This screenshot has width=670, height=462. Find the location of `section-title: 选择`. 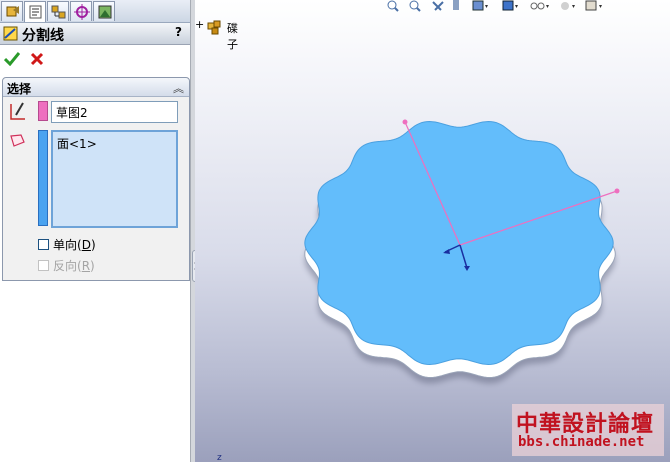

section-title: 选择 is located at coordinates (19, 89).